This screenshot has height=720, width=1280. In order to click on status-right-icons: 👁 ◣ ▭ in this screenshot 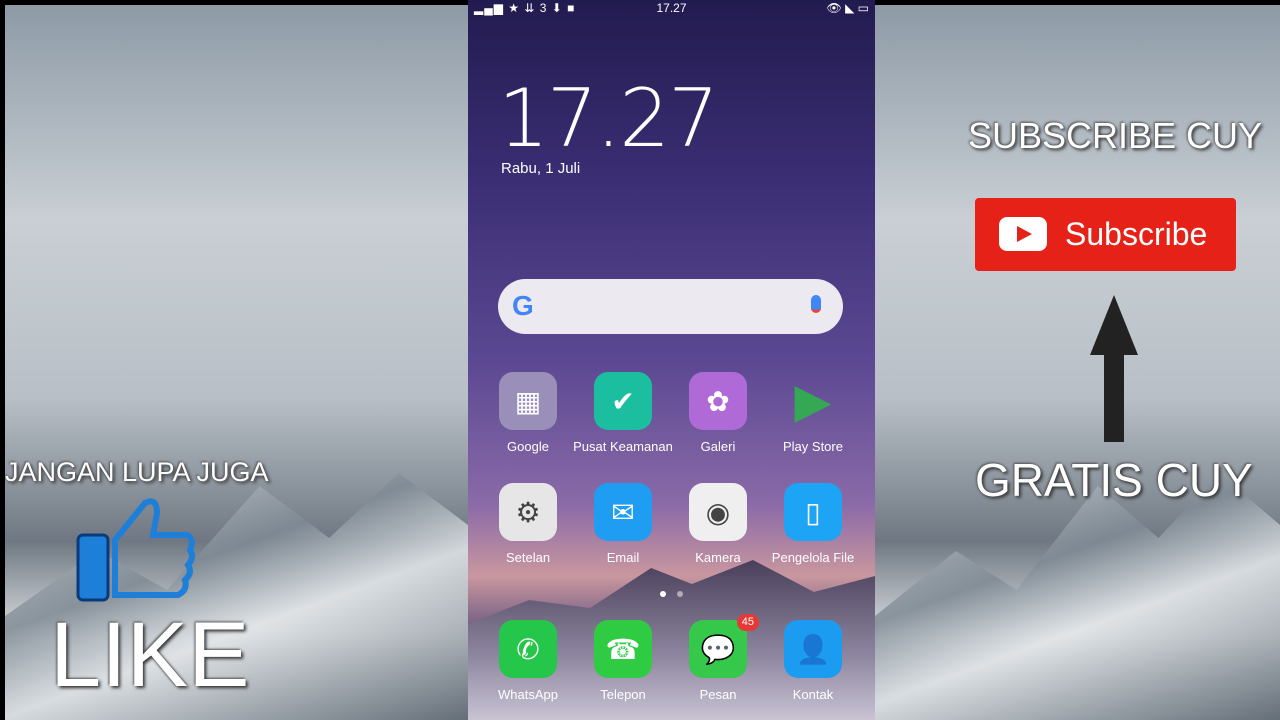, I will do `click(847, 8)`.